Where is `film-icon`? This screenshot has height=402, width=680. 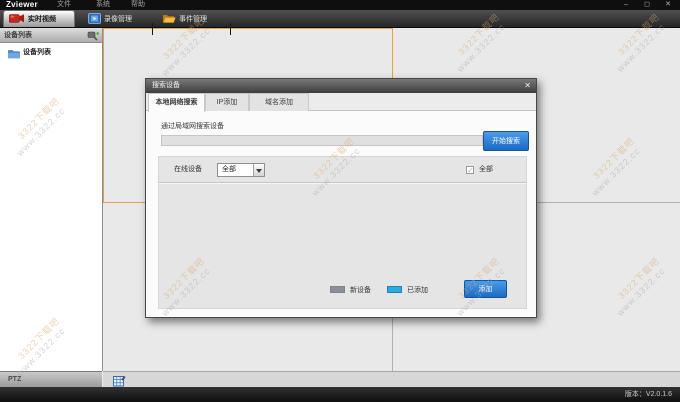 film-icon is located at coordinates (94, 19).